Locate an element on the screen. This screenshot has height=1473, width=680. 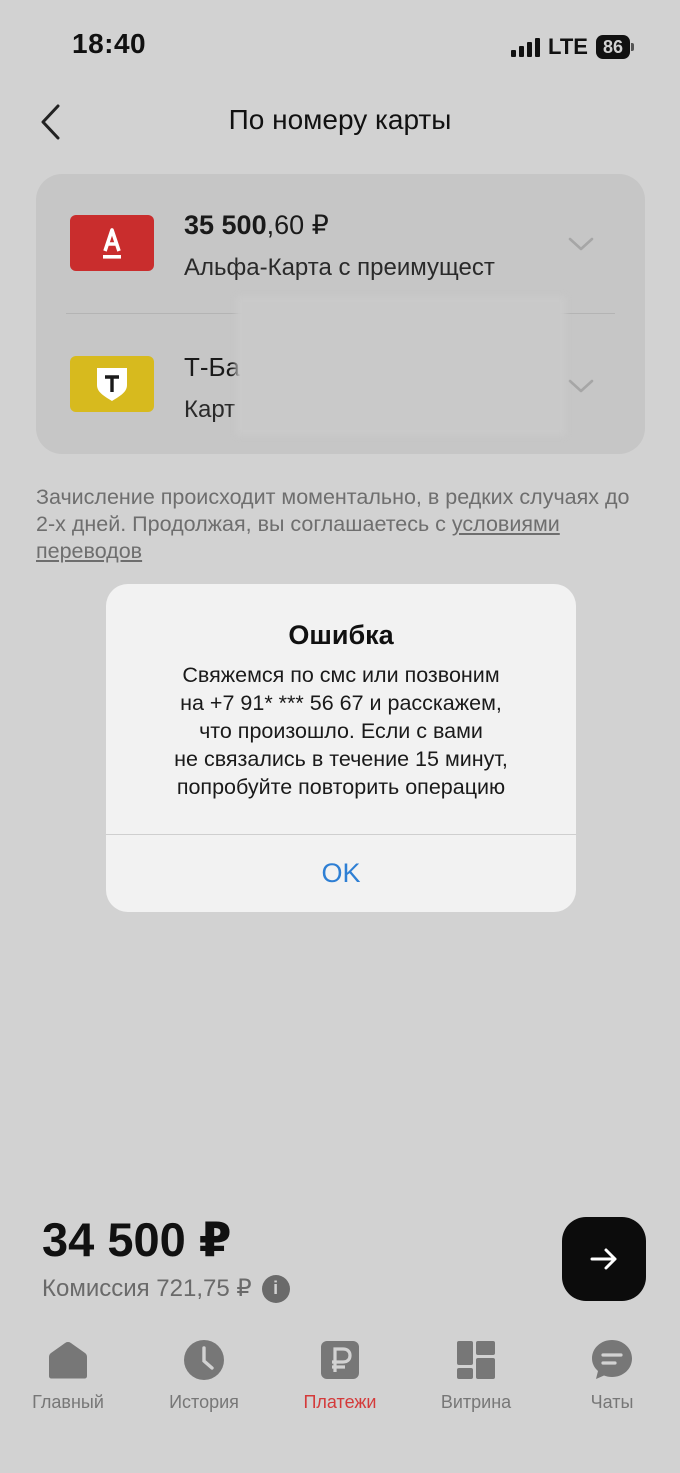
card-name: Карт is located at coordinates (210, 409).